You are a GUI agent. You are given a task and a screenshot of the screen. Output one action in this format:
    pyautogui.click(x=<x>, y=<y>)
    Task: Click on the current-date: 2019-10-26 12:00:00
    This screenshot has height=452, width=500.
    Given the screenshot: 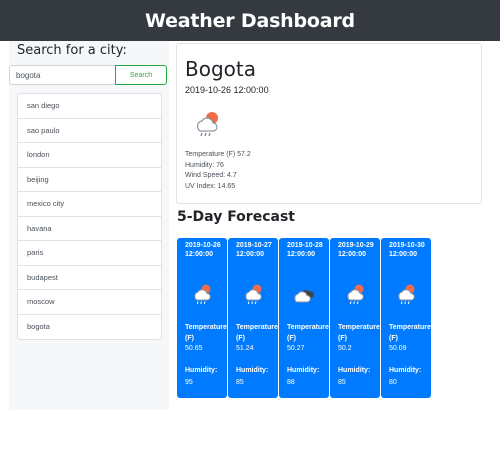 What is the action you would take?
    pyautogui.click(x=227, y=90)
    